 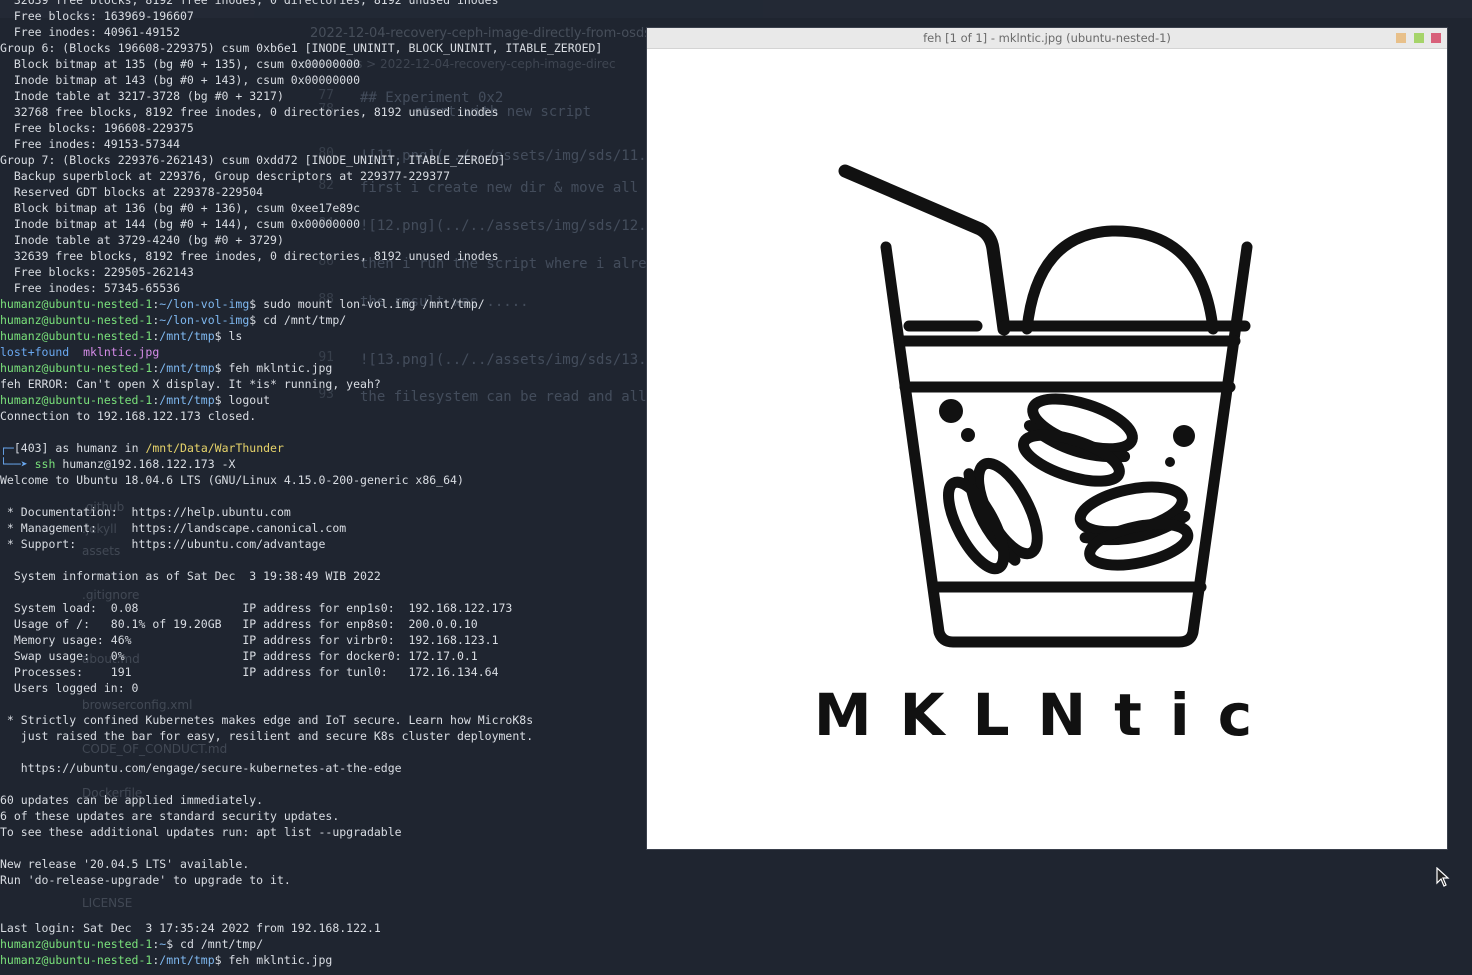 I want to click on terminal-text: $ cd /mnt/tmp/, so click(x=215, y=944).